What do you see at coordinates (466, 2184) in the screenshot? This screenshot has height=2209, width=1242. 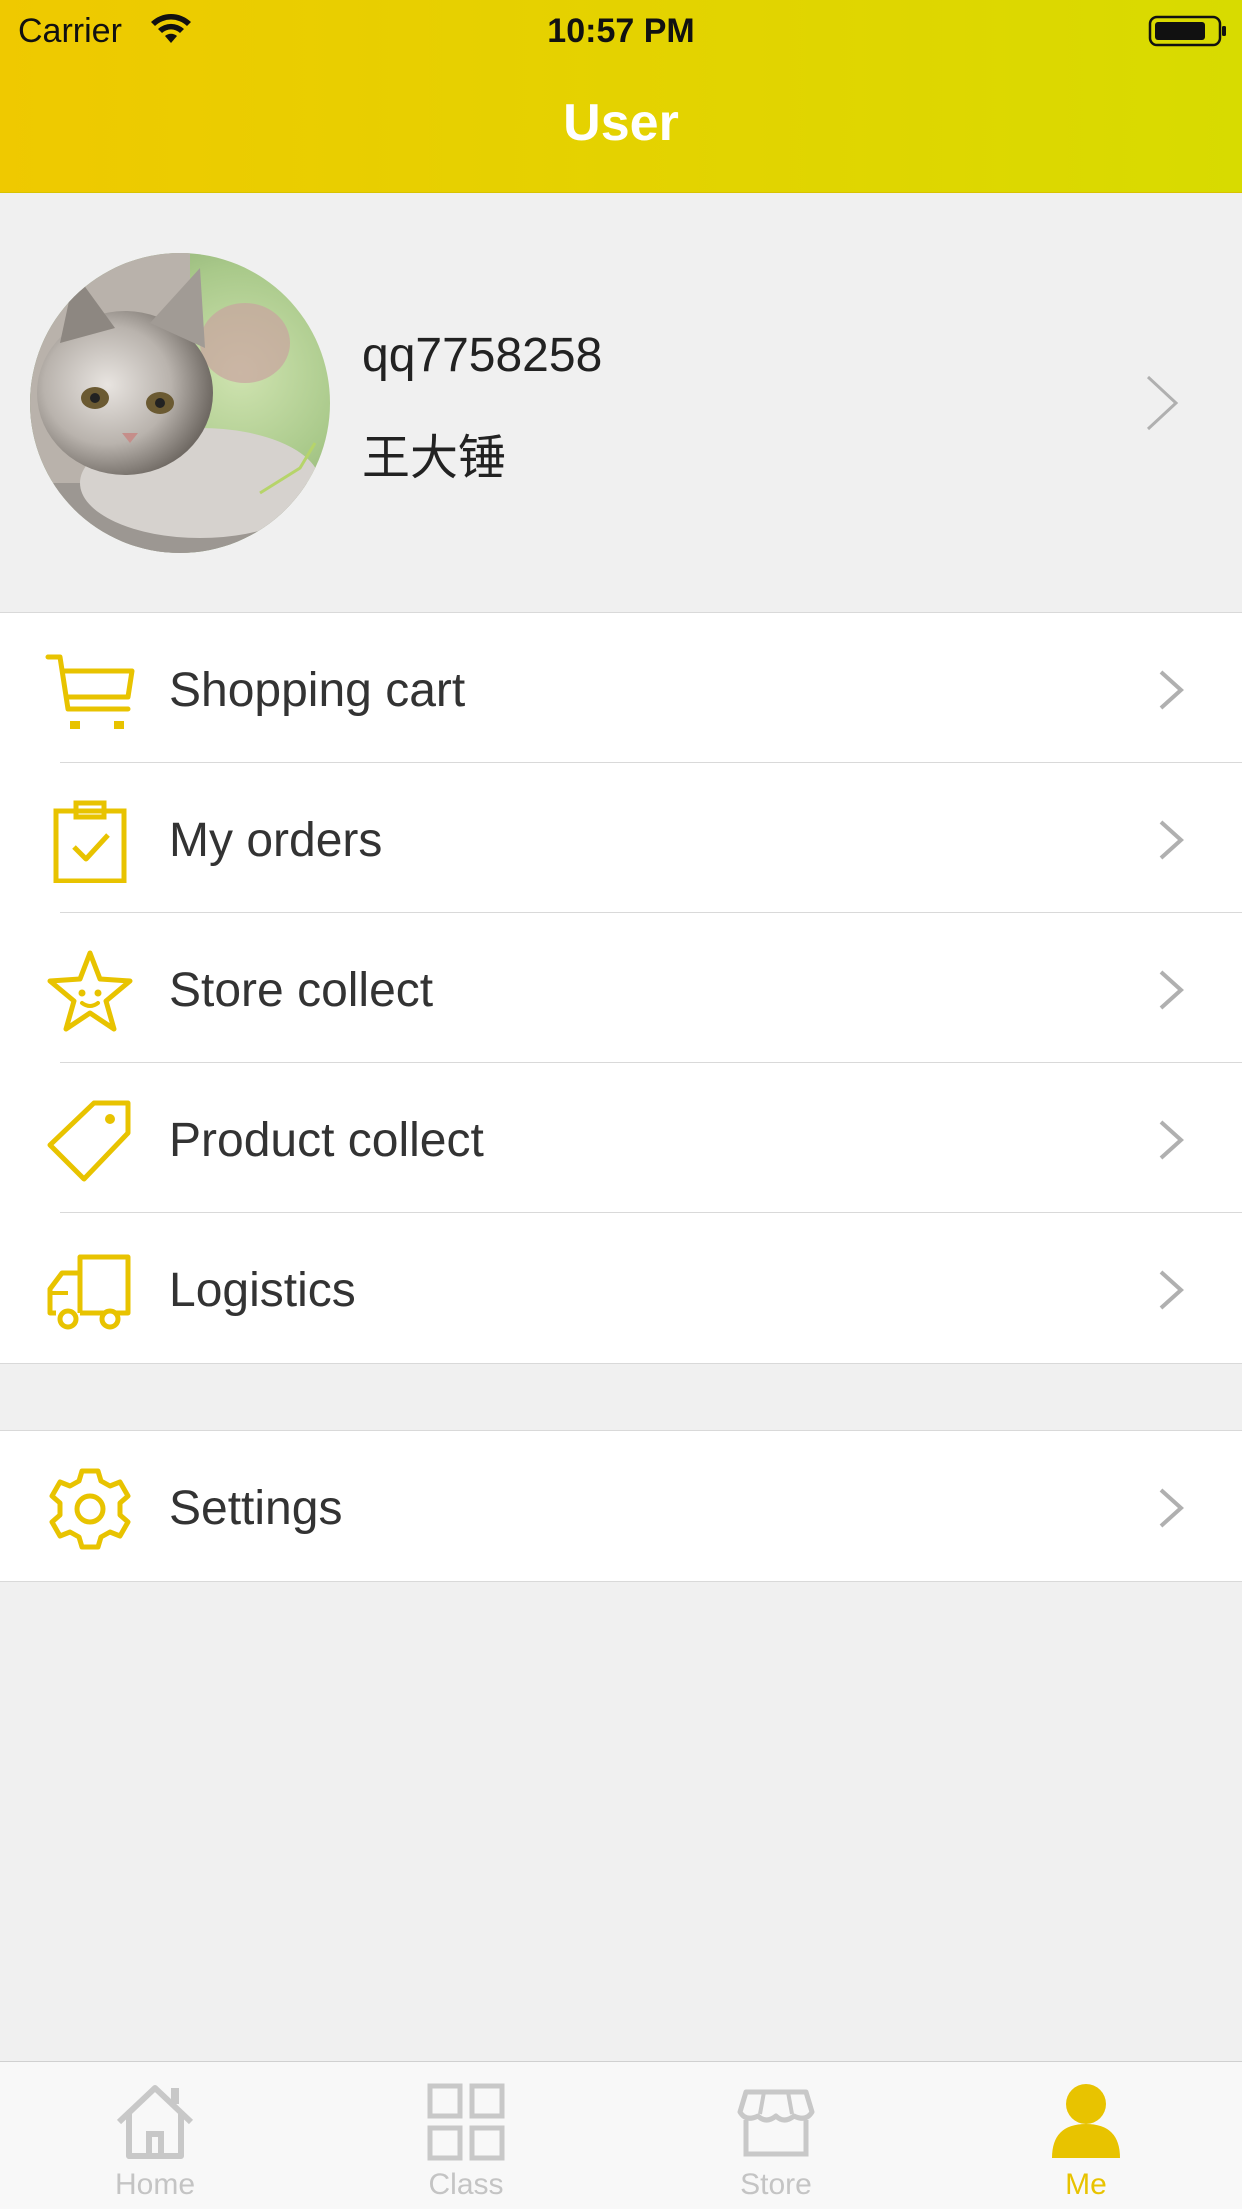 I see `tab-label: Class` at bounding box center [466, 2184].